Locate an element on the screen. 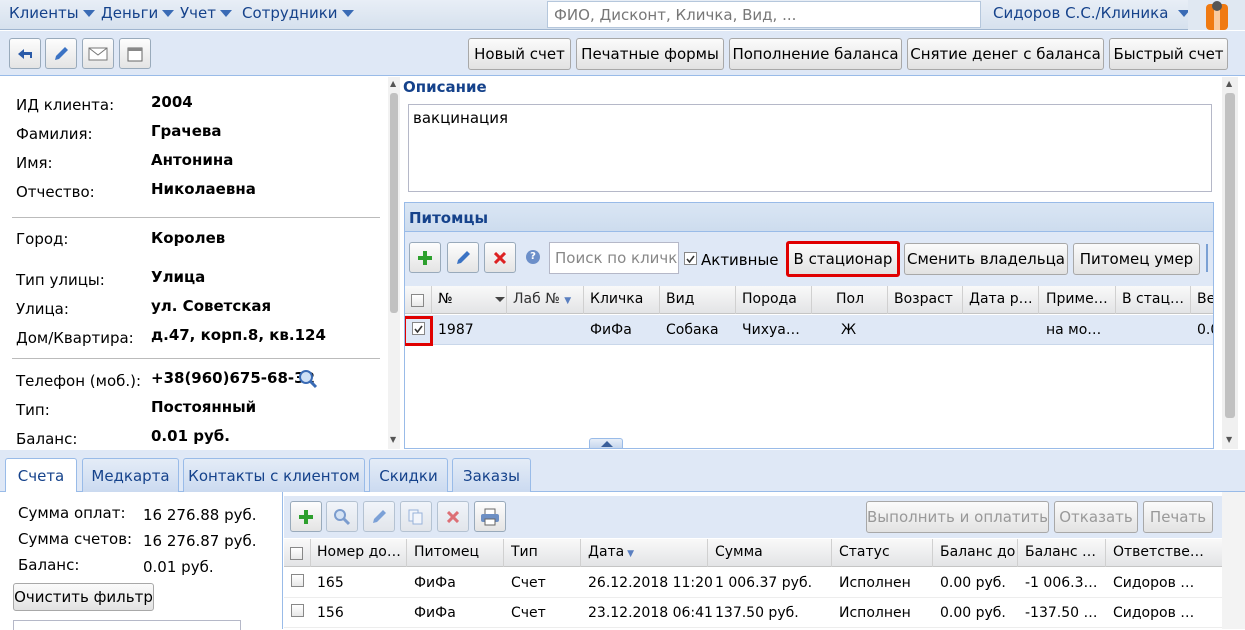 This screenshot has width=1245, height=630. back-arrow-icon is located at coordinates (25, 53).